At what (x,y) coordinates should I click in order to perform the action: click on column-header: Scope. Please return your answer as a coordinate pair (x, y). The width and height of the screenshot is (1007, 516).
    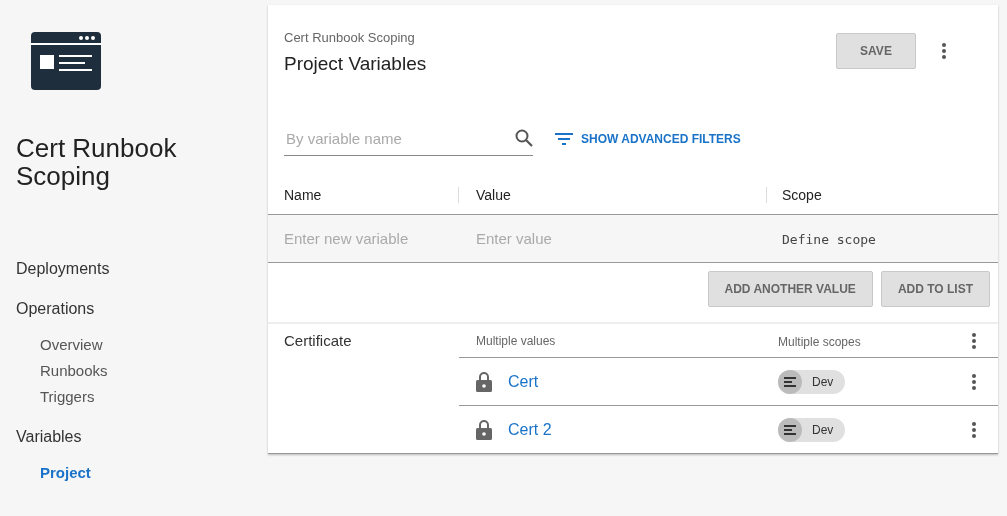
    Looking at the image, I should click on (802, 195).